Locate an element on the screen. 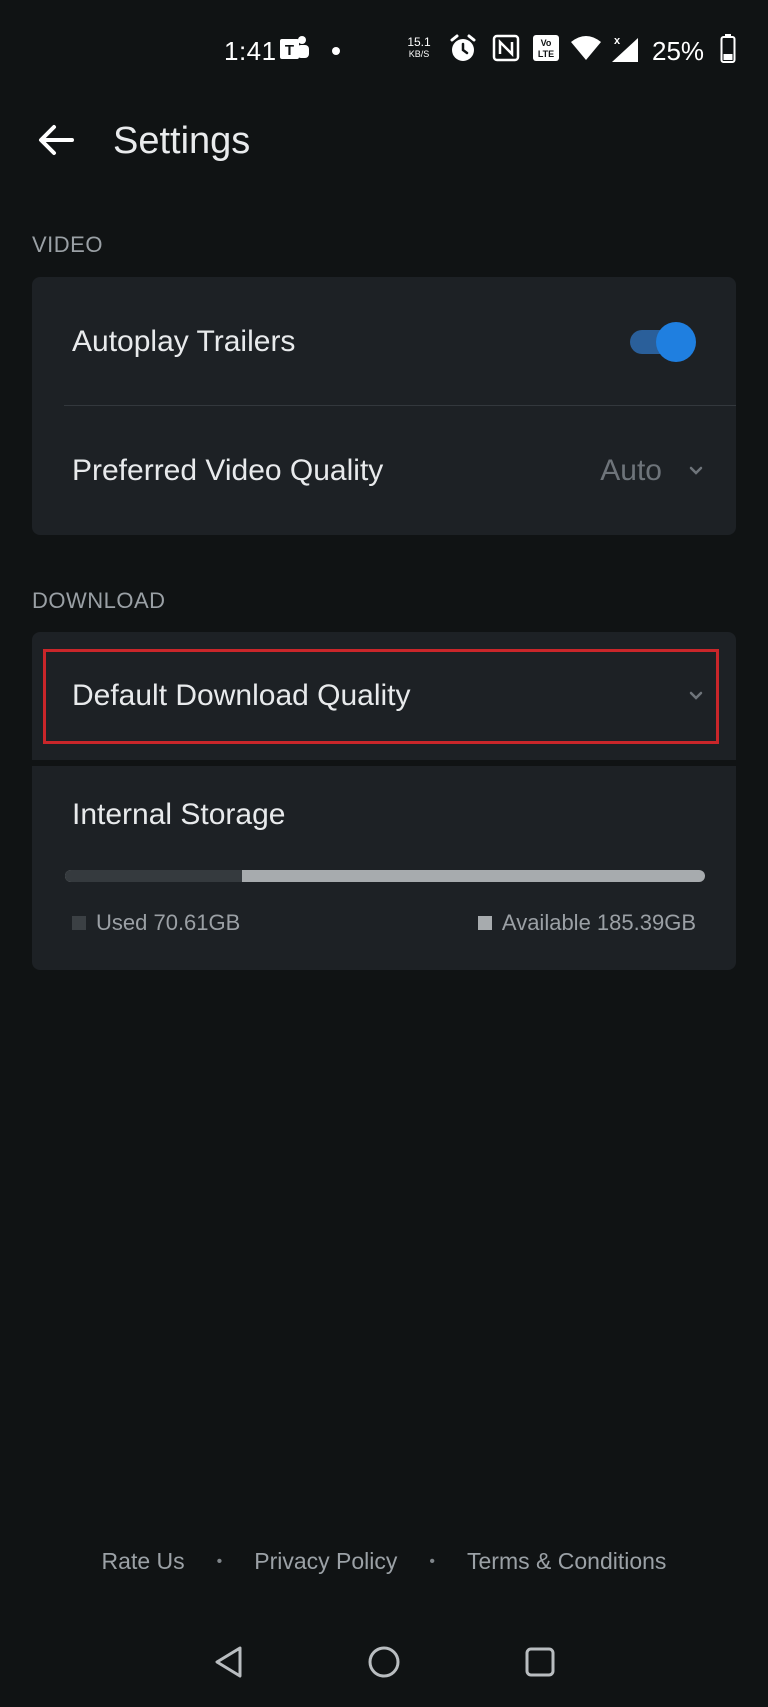 The width and height of the screenshot is (768, 1707). system-navigation-bar is located at coordinates (384, 1663).